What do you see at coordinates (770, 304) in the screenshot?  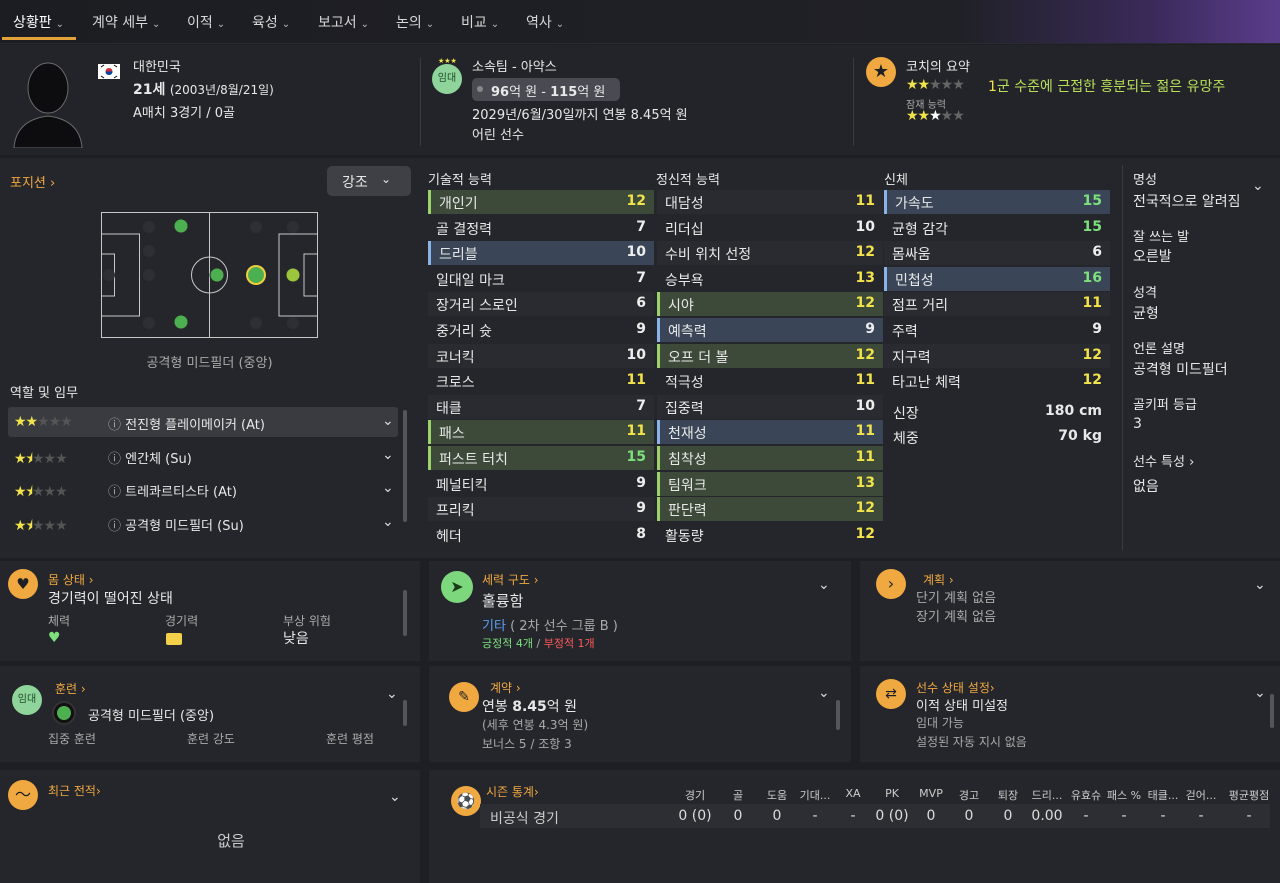 I see `attribute-row: 시야 12` at bounding box center [770, 304].